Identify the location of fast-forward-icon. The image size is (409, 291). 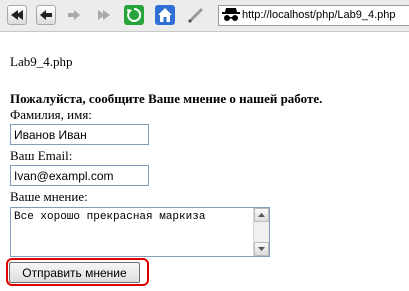
(104, 15).